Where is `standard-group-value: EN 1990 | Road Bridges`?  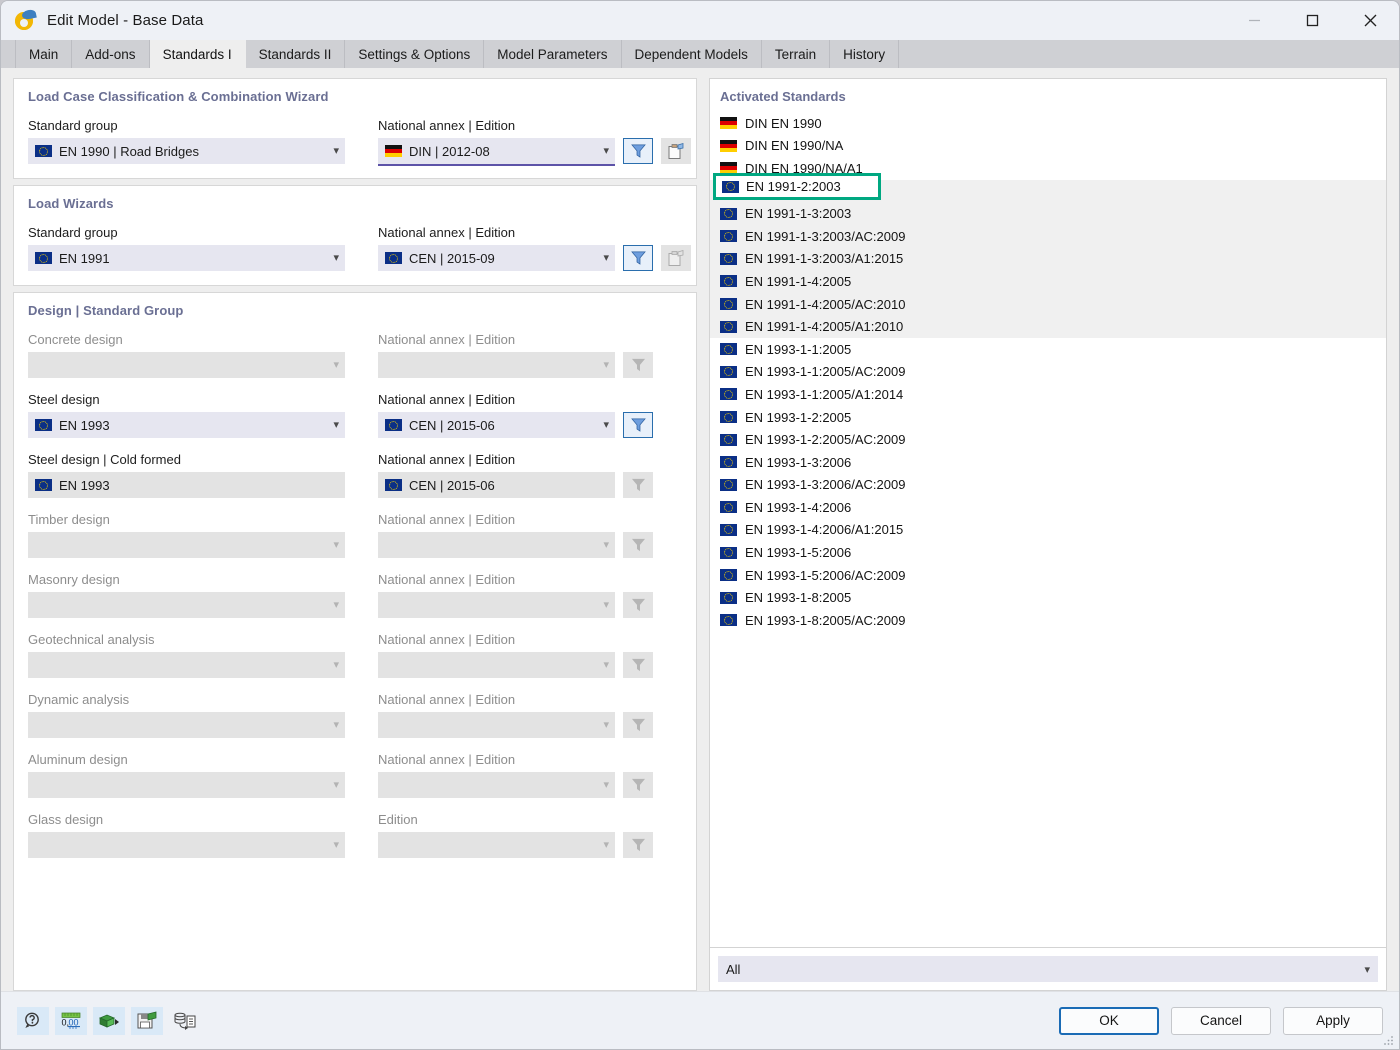
standard-group-value: EN 1990 | Road Bridges is located at coordinates (129, 151).